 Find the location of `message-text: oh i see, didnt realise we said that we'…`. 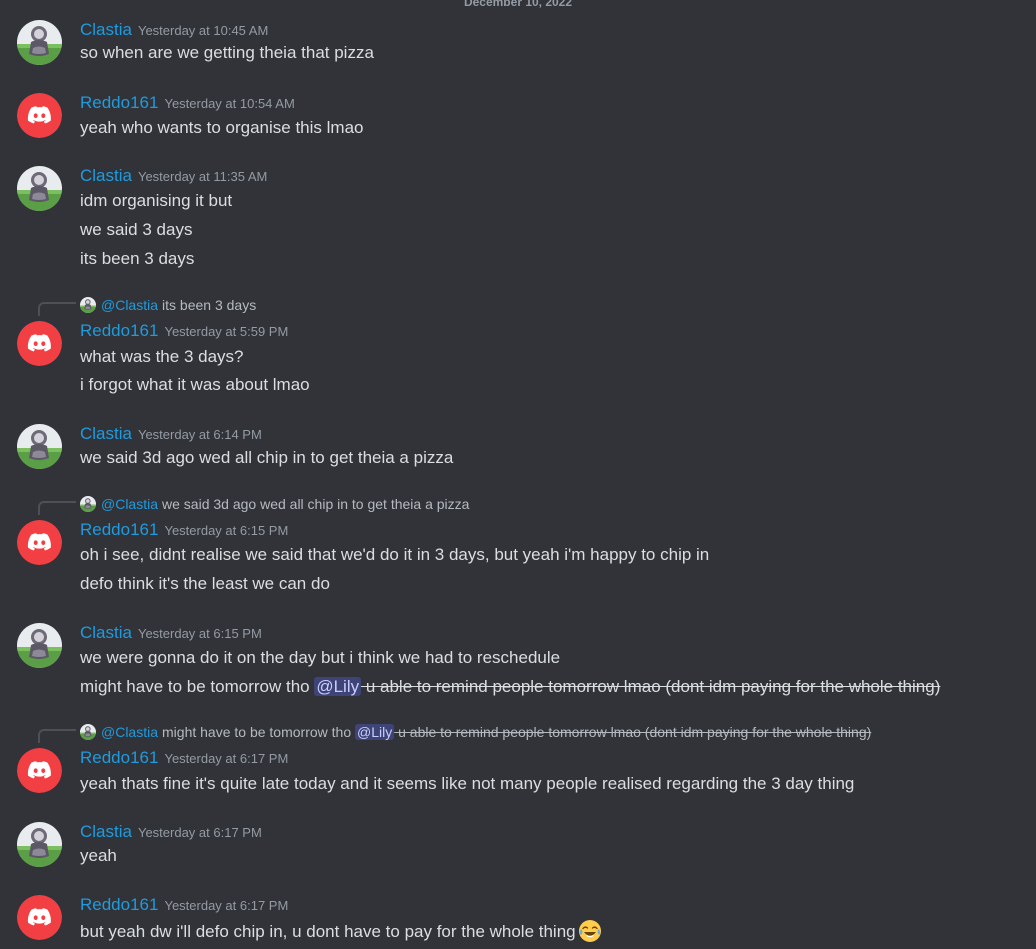

message-text: oh i see, didnt realise we said that we'… is located at coordinates (395, 554).